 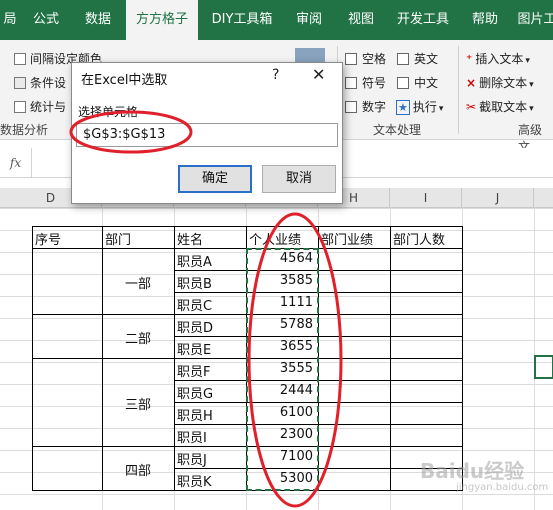 I want to click on checkbox-english-label: 英文, so click(x=426, y=59).